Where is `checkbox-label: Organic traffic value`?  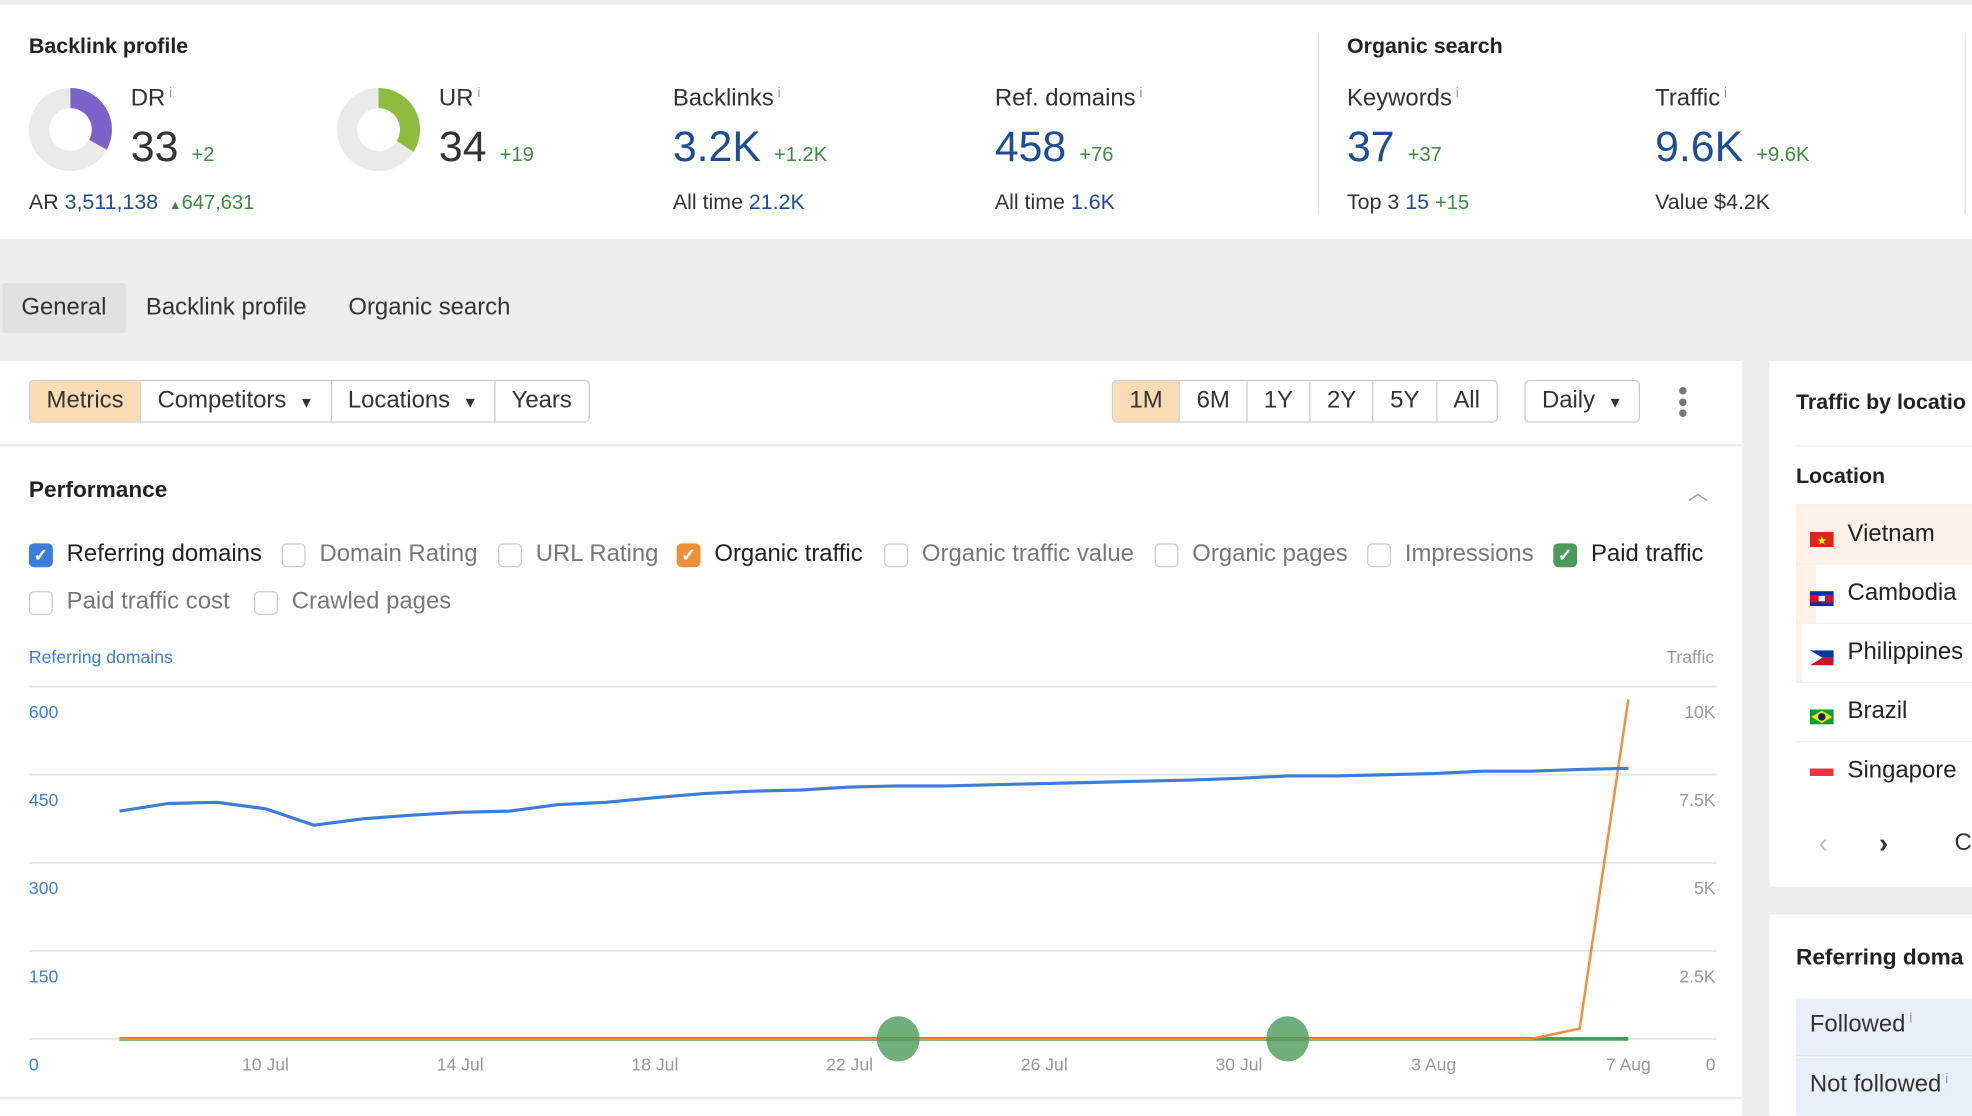 checkbox-label: Organic traffic value is located at coordinates (1027, 554).